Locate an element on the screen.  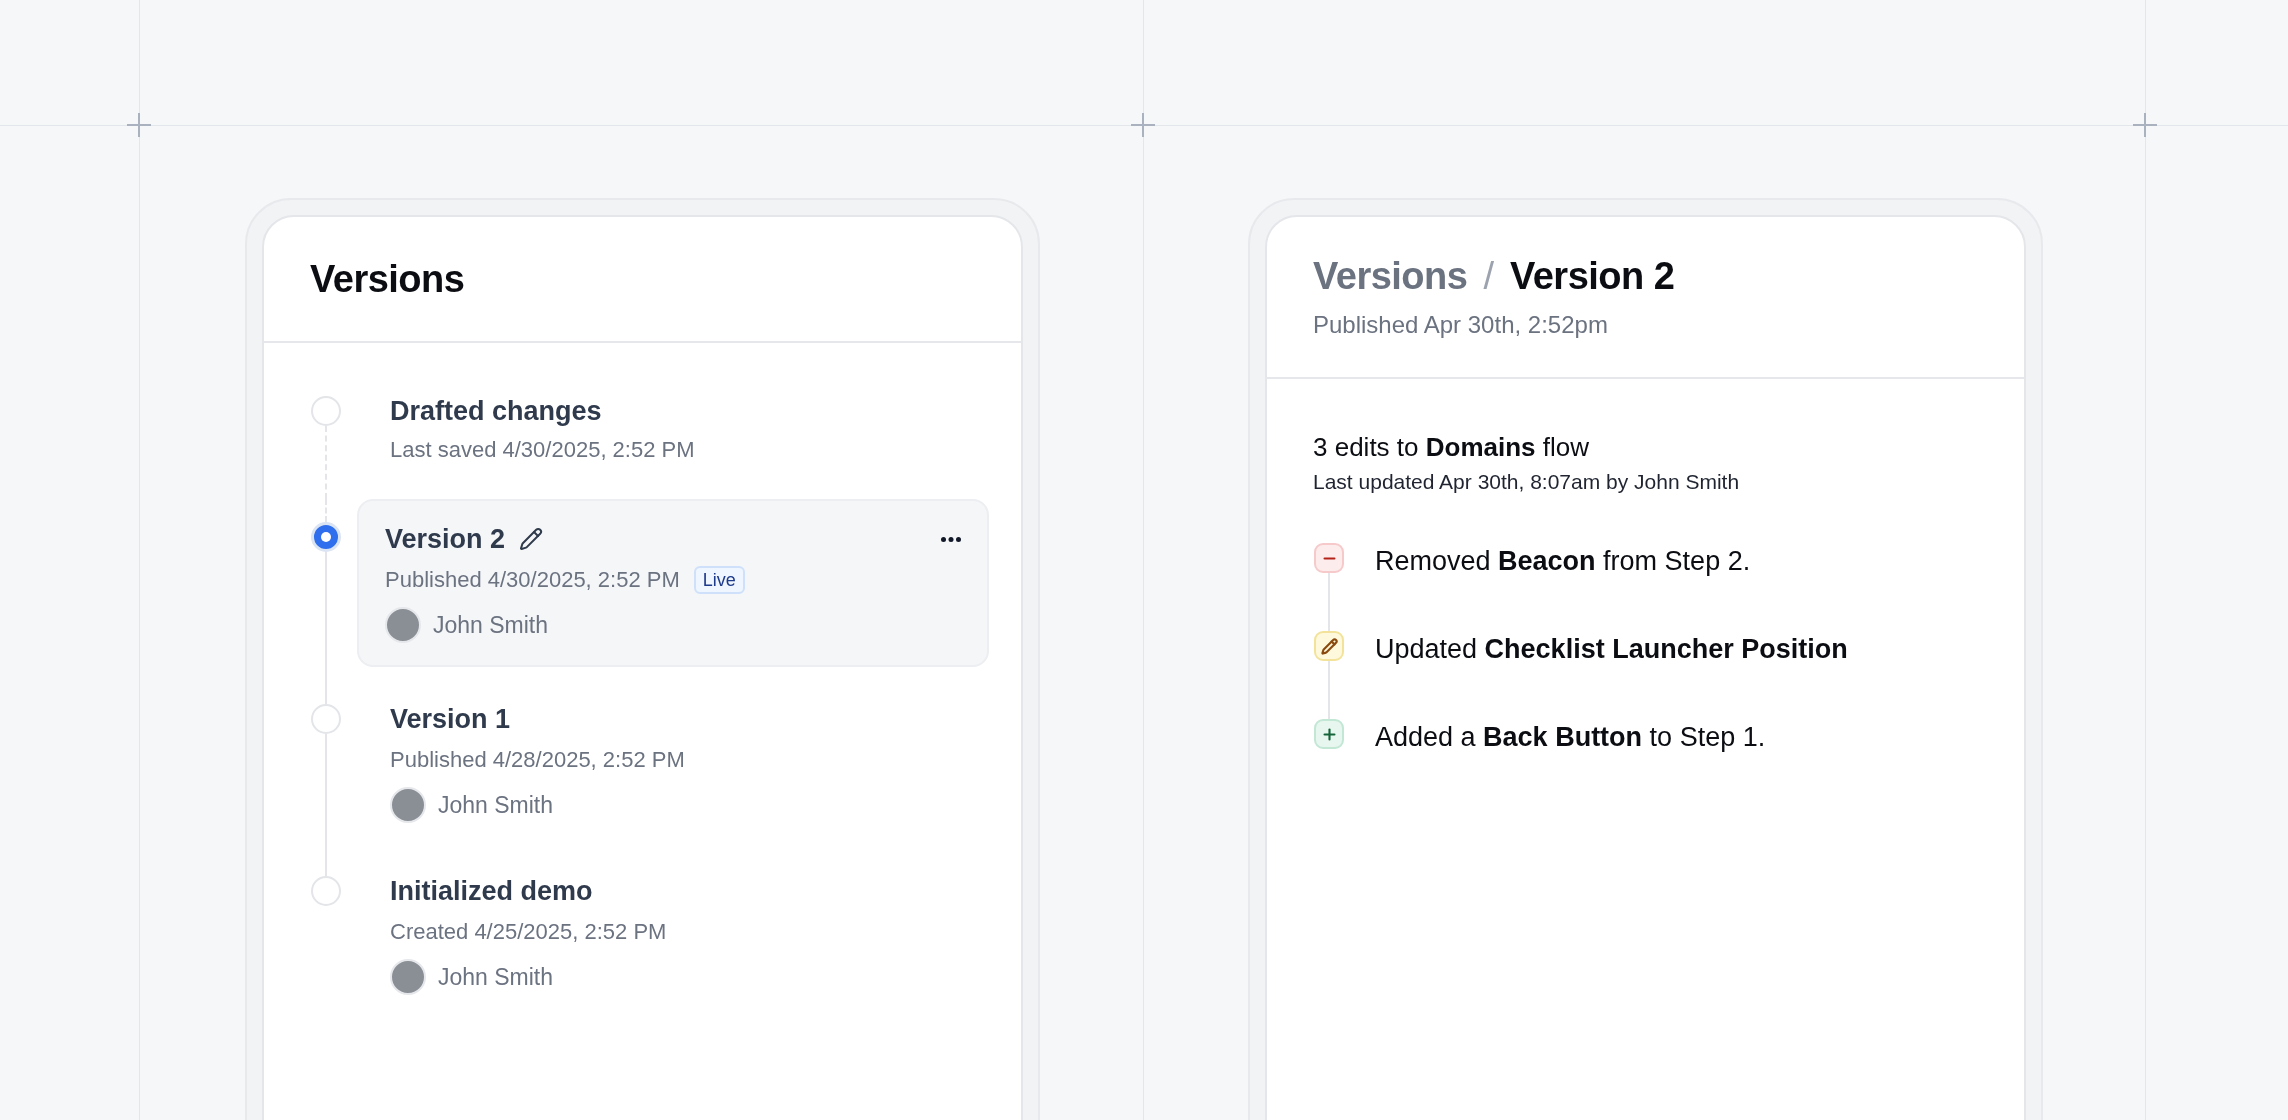
version-date: Last saved 4/30/2025, 2:52 PM is located at coordinates (542, 450).